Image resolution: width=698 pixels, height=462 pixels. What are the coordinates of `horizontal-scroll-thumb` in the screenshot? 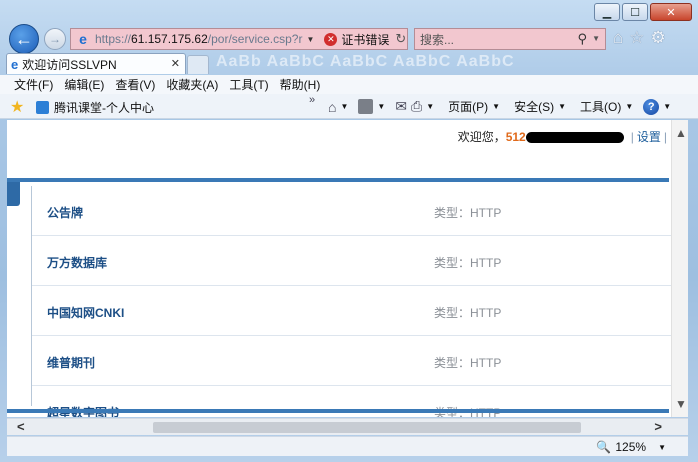 It's located at (367, 427).